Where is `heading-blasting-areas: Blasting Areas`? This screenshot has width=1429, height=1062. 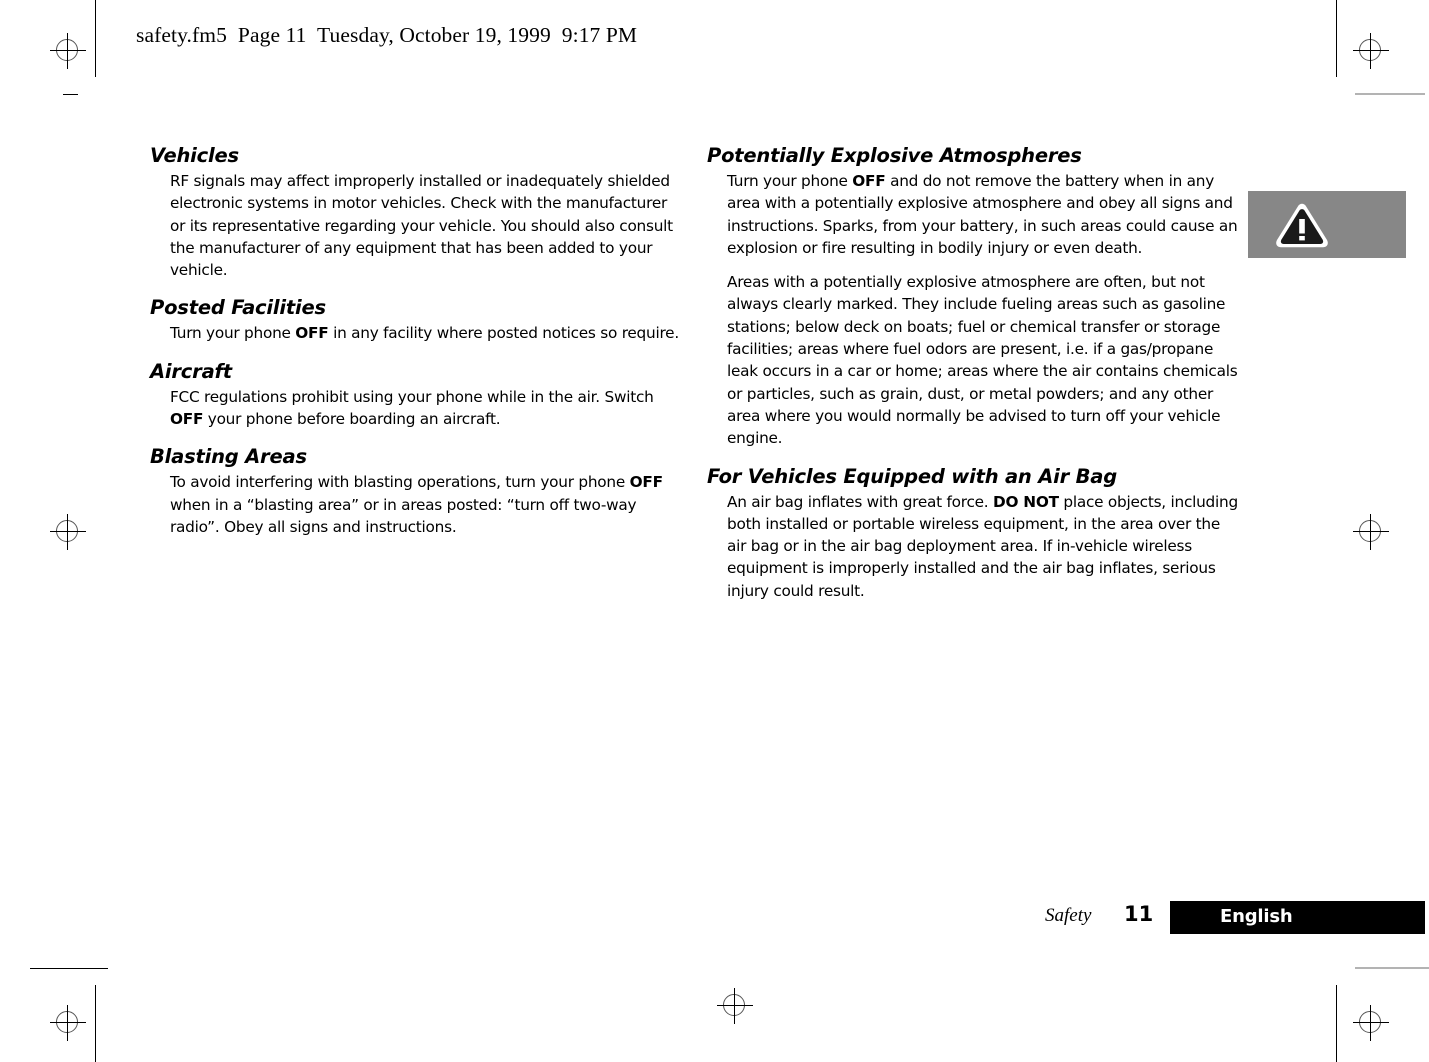 heading-blasting-areas: Blasting Areas is located at coordinates (228, 457).